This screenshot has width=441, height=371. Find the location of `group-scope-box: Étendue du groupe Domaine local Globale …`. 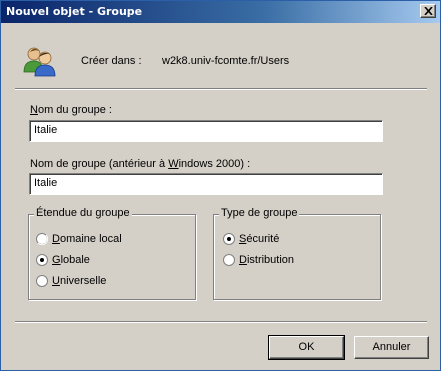

group-scope-box: Étendue du groupe Domaine local Globale … is located at coordinates (112, 253).